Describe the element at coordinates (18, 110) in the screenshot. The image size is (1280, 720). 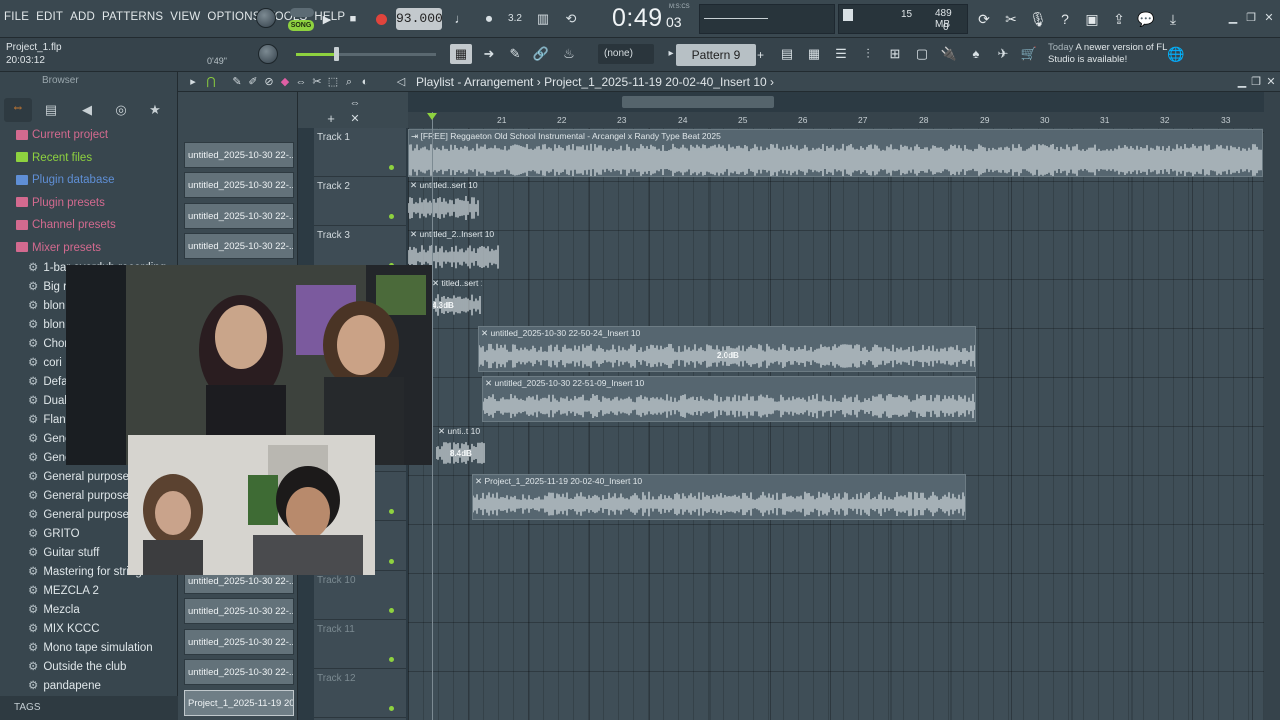
I see `browser-all-tab: ⇔` at that location.